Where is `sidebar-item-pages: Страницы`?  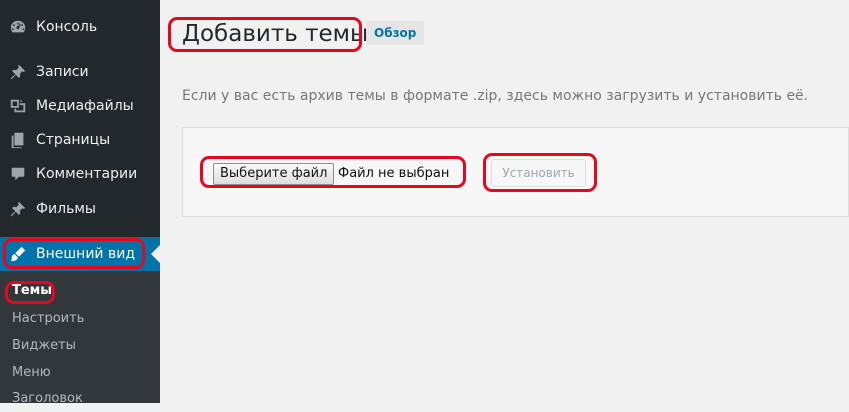 sidebar-item-pages: Страницы is located at coordinates (80, 140).